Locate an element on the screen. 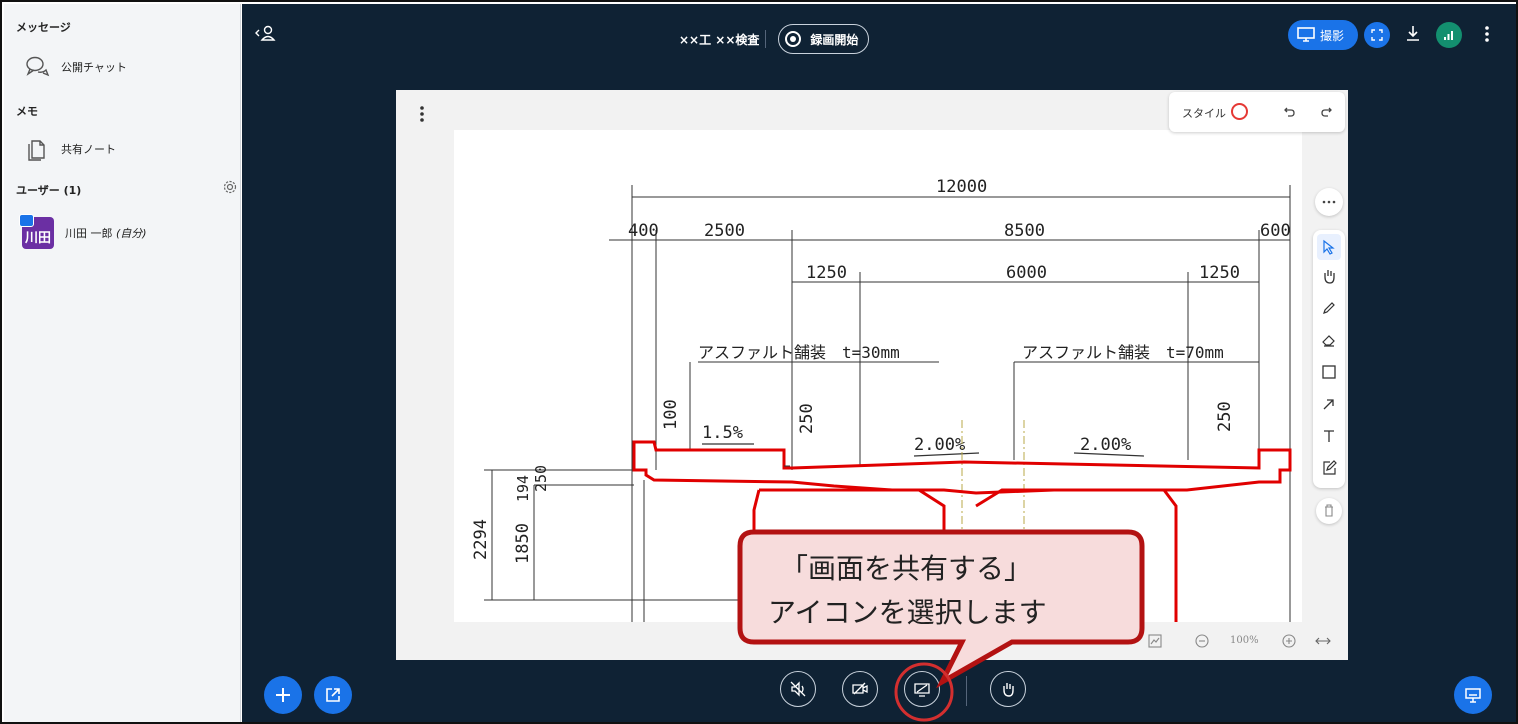  gear-icon is located at coordinates (230, 187).